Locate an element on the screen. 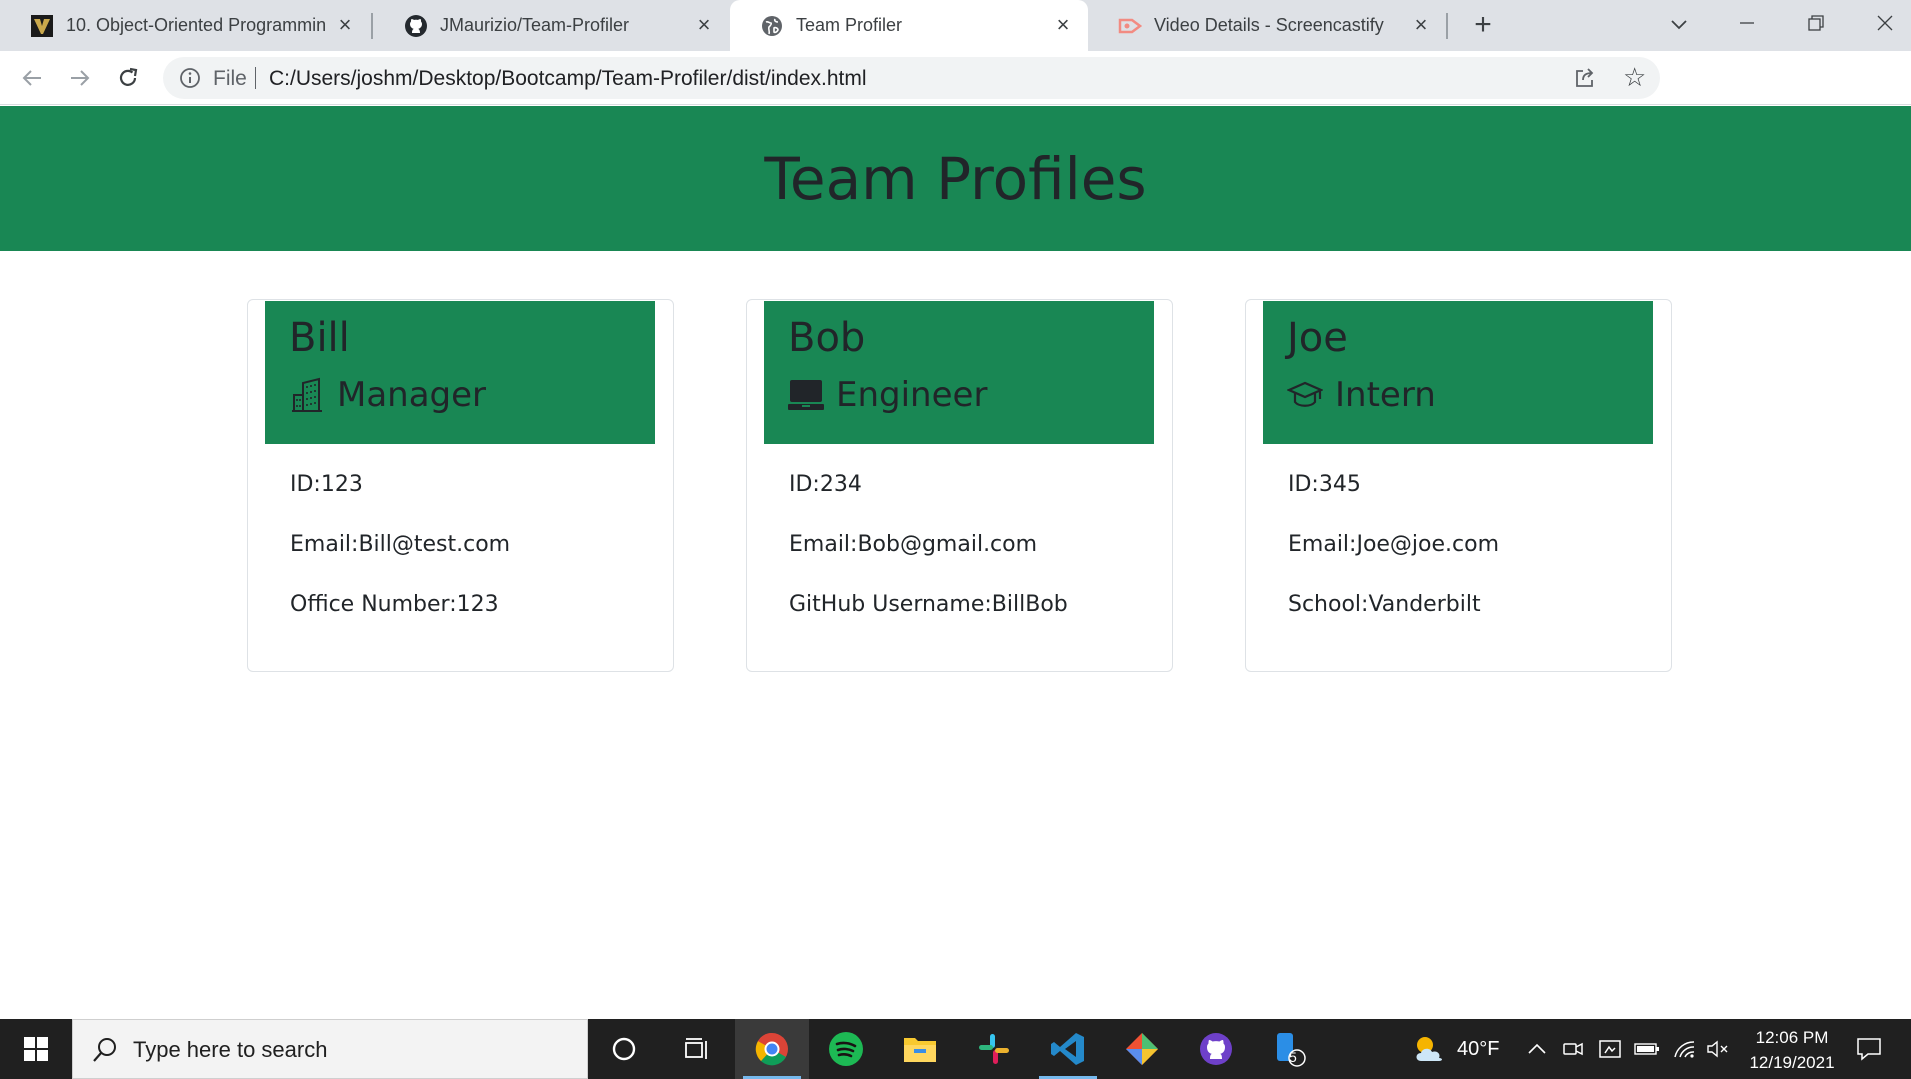 The image size is (1911, 1079). battery-icon is located at coordinates (1647, 1049).